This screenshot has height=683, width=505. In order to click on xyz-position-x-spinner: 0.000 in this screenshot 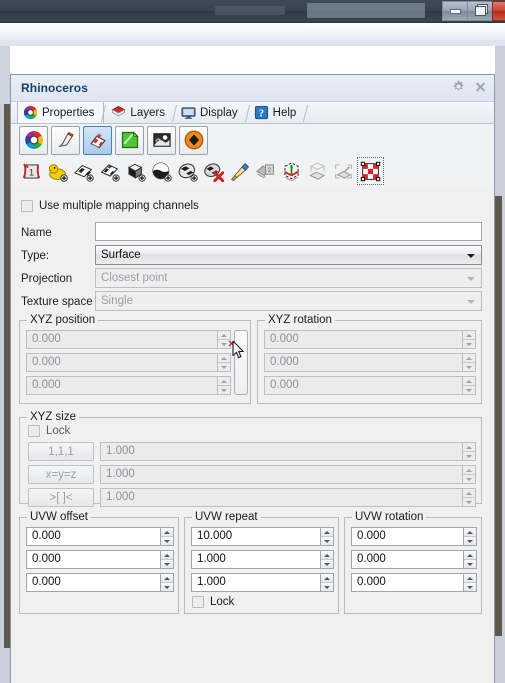, I will do `click(128, 339)`.